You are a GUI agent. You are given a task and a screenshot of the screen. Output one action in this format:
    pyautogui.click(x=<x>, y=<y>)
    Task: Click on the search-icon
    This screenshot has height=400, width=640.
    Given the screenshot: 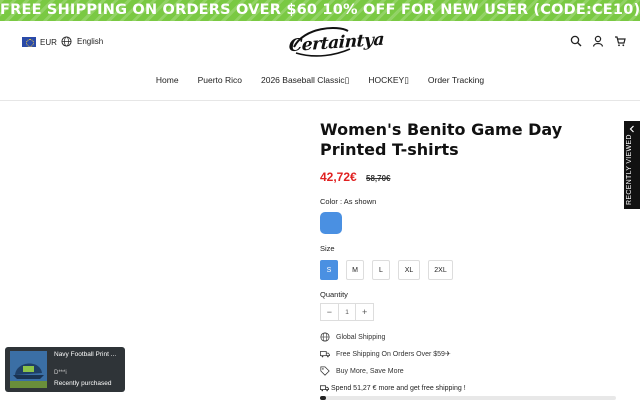 What is the action you would take?
    pyautogui.click(x=576, y=41)
    